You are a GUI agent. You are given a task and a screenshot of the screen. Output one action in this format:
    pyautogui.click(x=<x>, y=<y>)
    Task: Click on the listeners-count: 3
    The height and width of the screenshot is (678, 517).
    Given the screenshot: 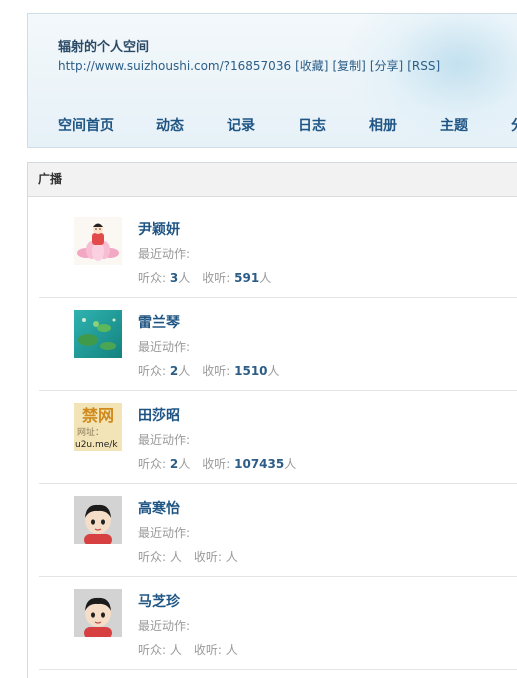 What is the action you would take?
    pyautogui.click(x=174, y=278)
    